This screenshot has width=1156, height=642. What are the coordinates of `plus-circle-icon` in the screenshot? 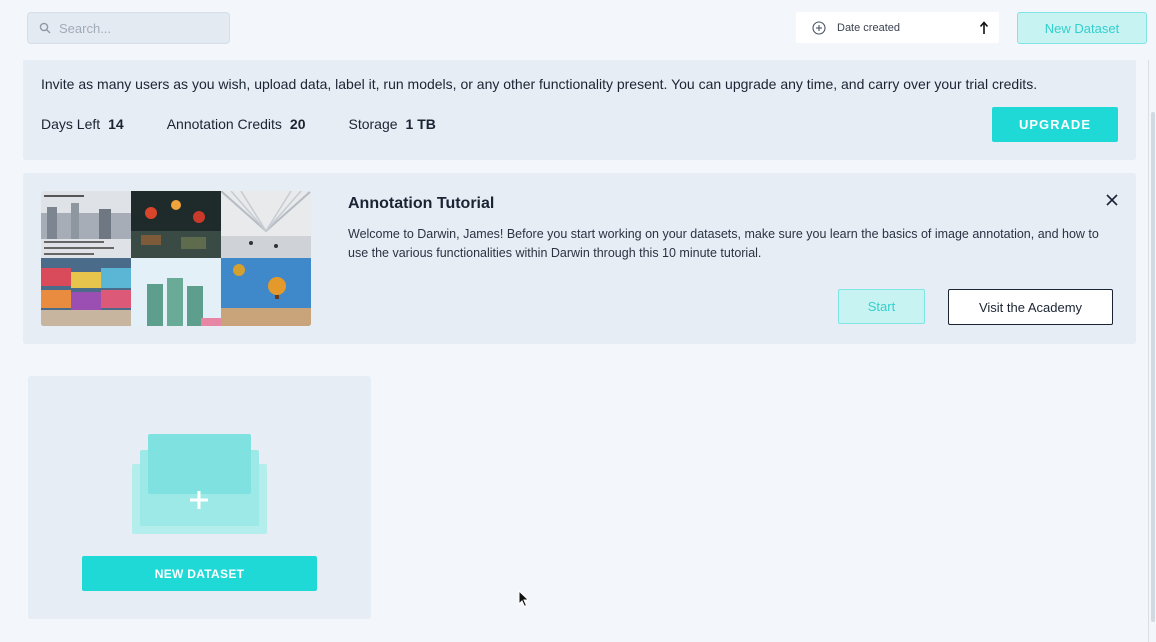 It's located at (819, 27).